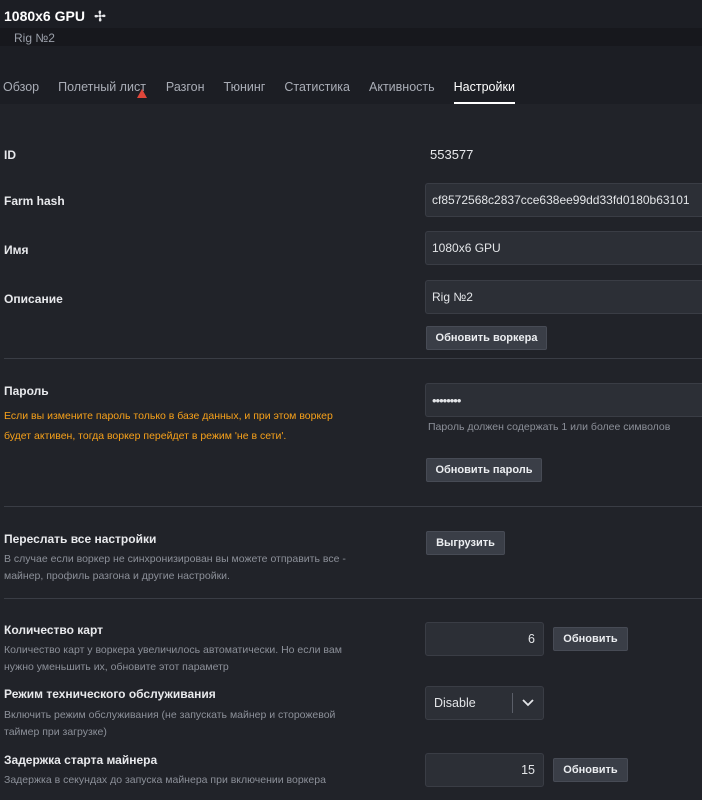 The height and width of the screenshot is (800, 702). What do you see at coordinates (563, 200) in the screenshot?
I see `farm-hash-field: cf8572568c2837cce638ee99dd33fd0180b63101` at bounding box center [563, 200].